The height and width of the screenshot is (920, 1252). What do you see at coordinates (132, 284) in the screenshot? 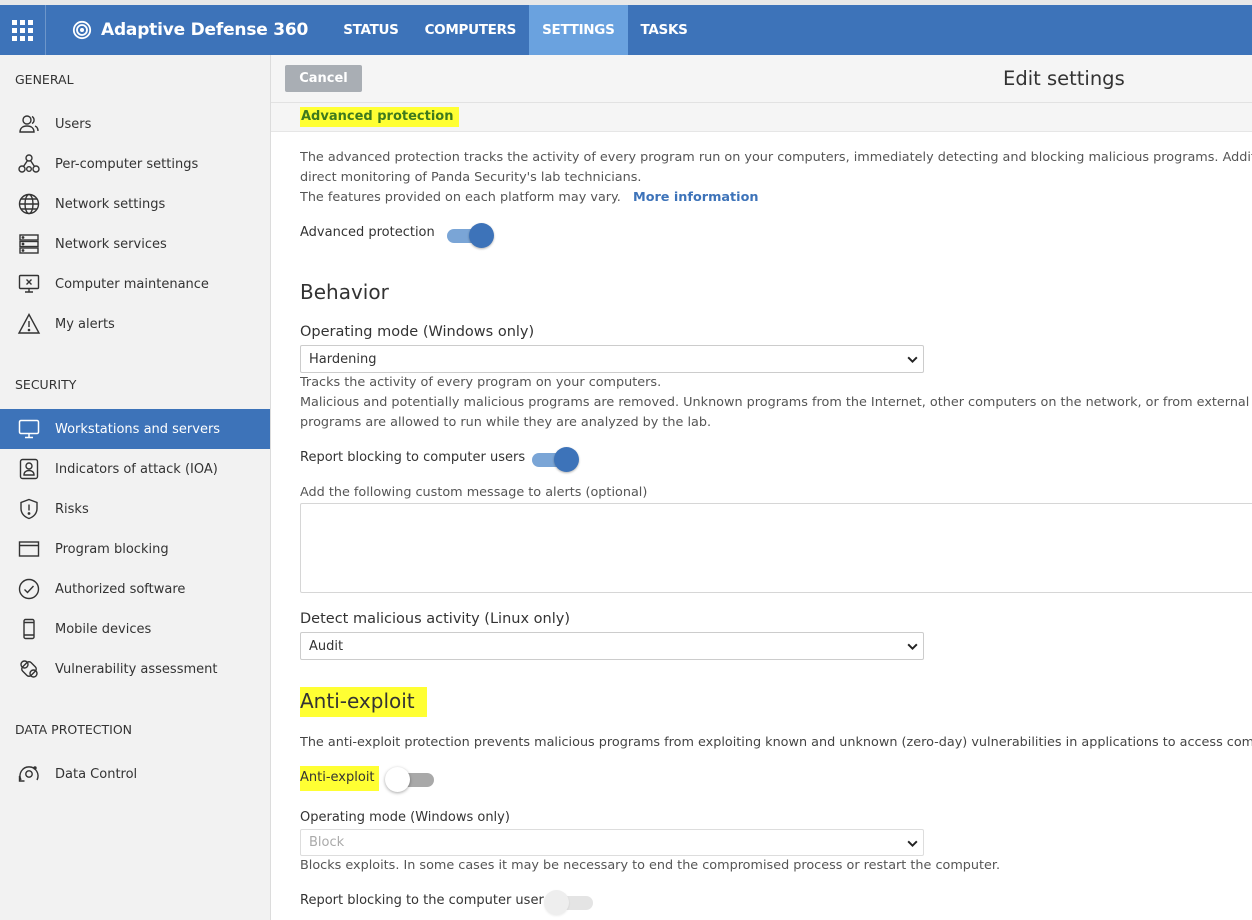
I see `sidebar-item-label: Computer maintenance` at bounding box center [132, 284].